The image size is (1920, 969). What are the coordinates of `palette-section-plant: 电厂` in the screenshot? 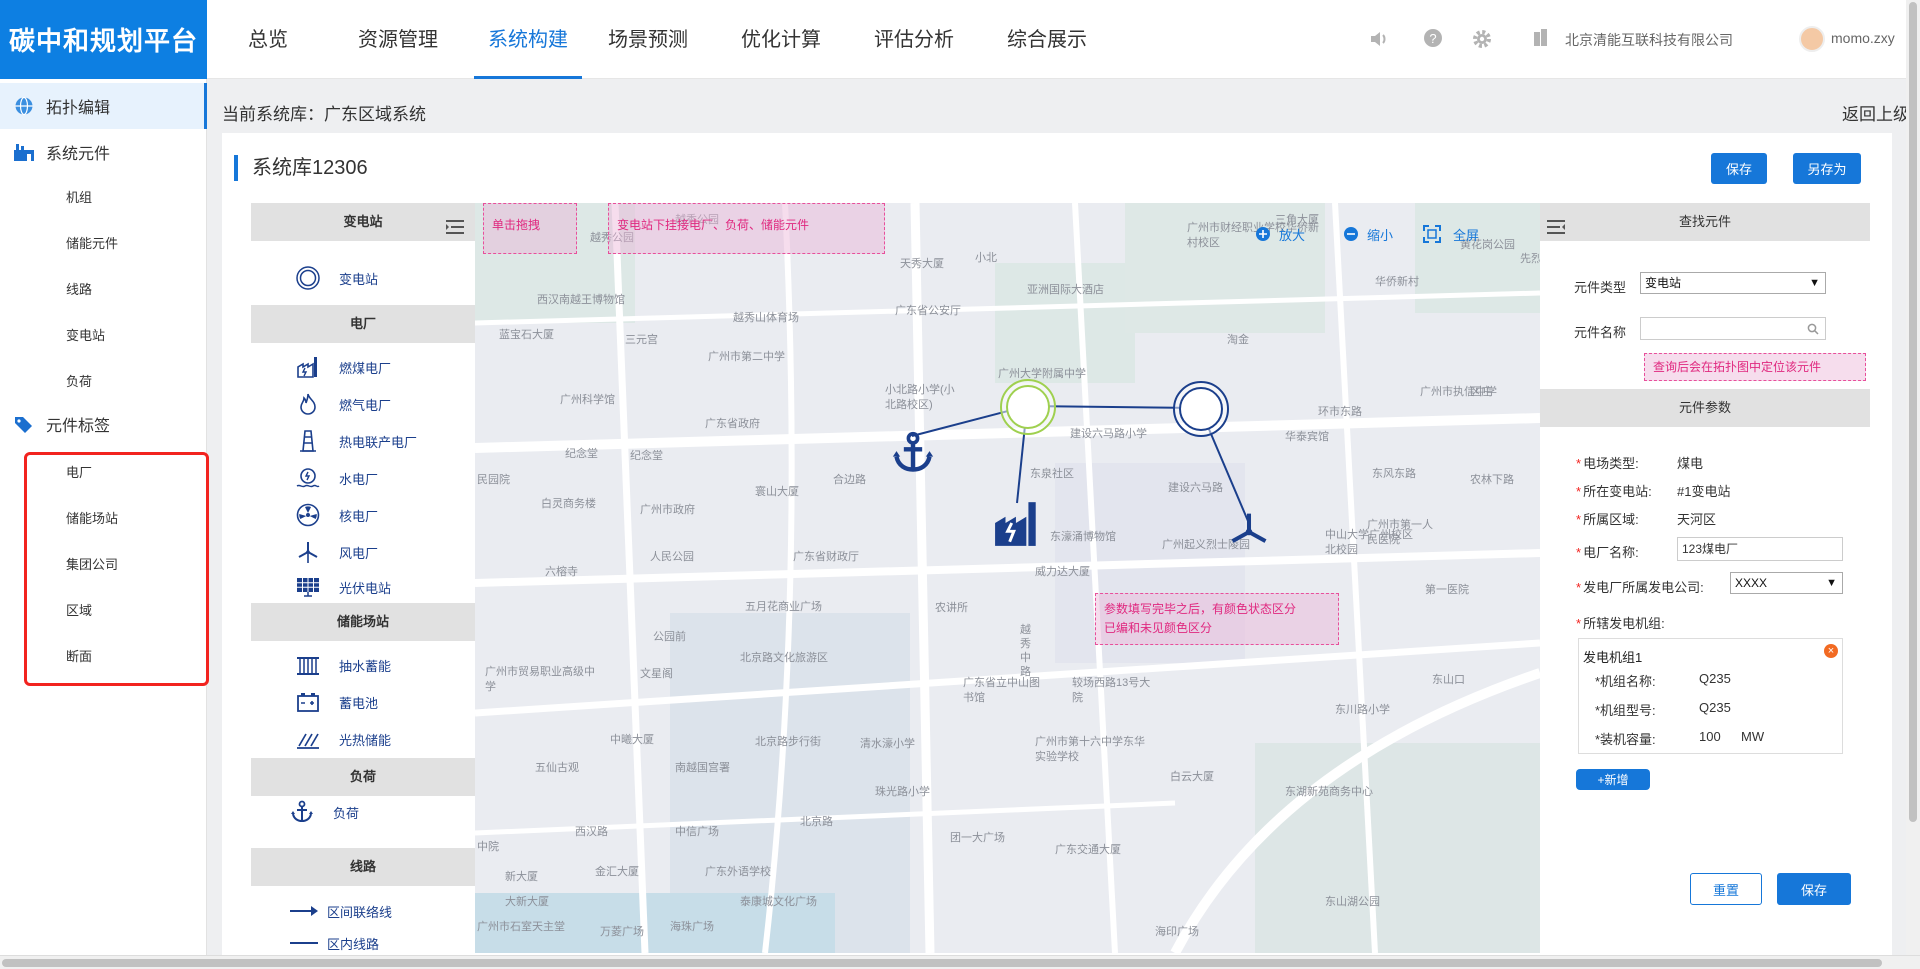 It's located at (363, 324).